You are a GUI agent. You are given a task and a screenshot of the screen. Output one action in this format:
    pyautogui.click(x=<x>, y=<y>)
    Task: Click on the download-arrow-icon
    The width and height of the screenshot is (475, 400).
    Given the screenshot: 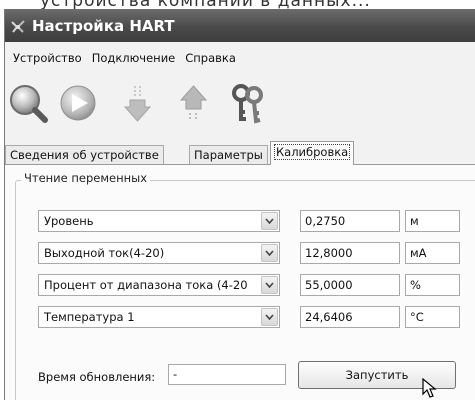 What is the action you would take?
    pyautogui.click(x=138, y=104)
    